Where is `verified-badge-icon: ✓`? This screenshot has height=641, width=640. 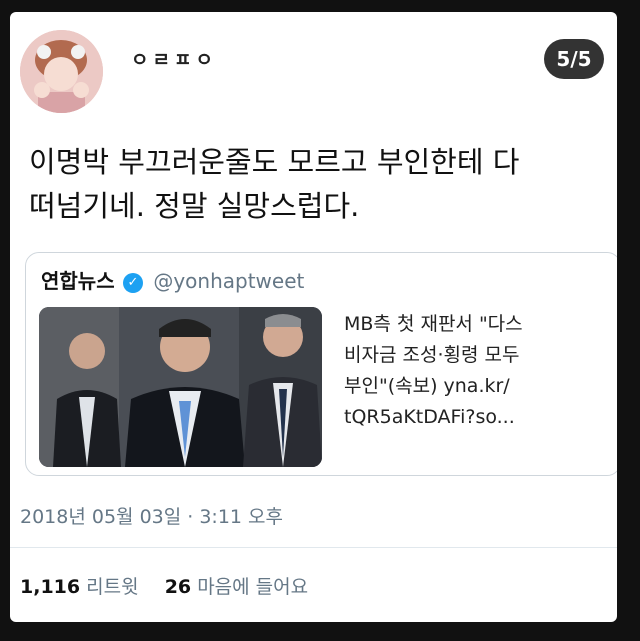
verified-badge-icon: ✓ is located at coordinates (132, 283).